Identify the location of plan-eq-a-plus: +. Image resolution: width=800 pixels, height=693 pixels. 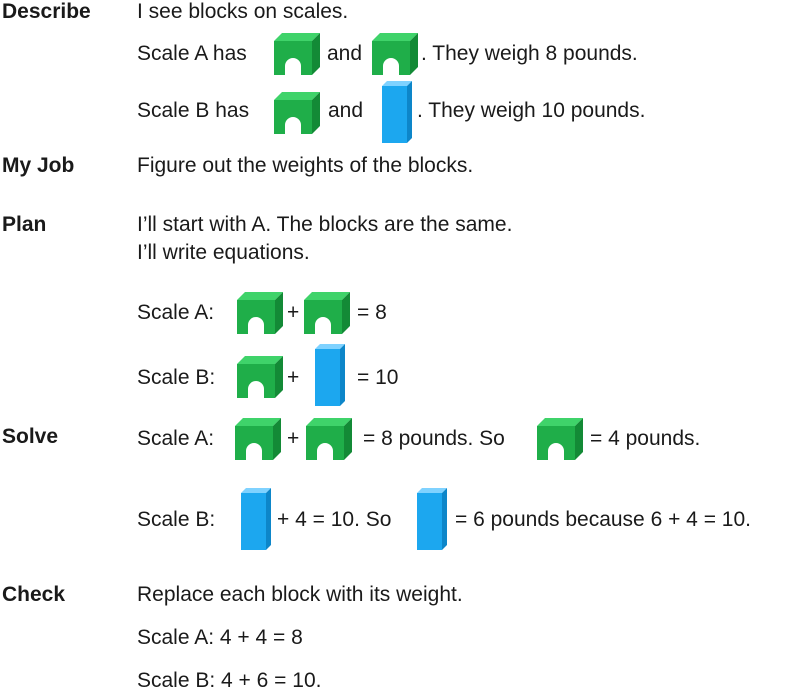
(293, 312).